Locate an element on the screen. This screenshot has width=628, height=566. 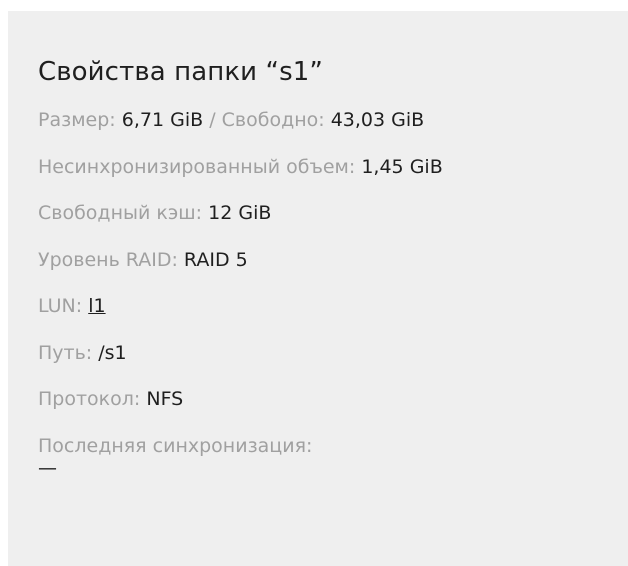
path-row: Путь: /s1 is located at coordinates (333, 353).